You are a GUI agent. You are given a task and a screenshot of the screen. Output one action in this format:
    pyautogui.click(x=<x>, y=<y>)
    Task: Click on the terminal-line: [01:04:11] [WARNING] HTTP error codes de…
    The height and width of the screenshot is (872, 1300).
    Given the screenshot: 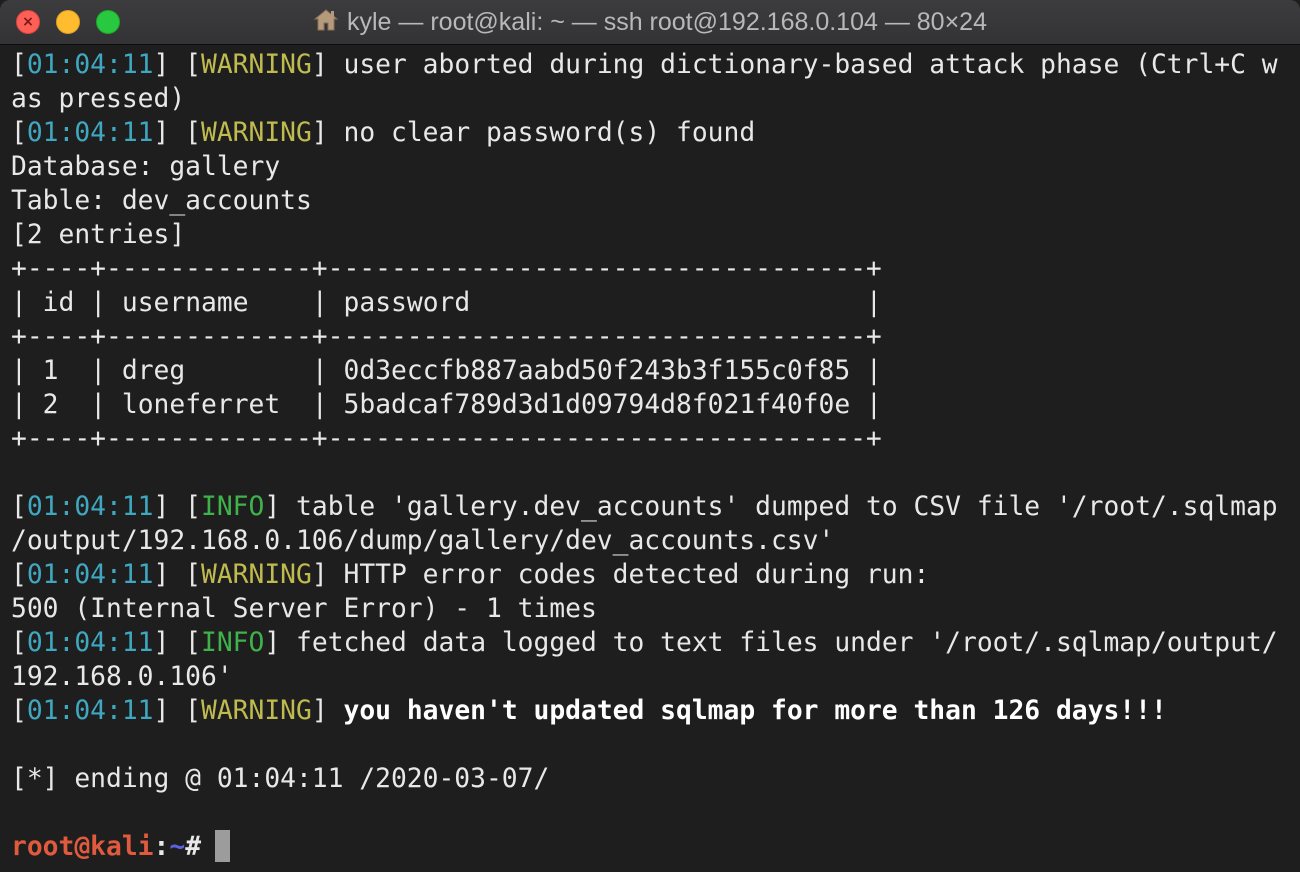 What is the action you would take?
    pyautogui.click(x=653, y=575)
    